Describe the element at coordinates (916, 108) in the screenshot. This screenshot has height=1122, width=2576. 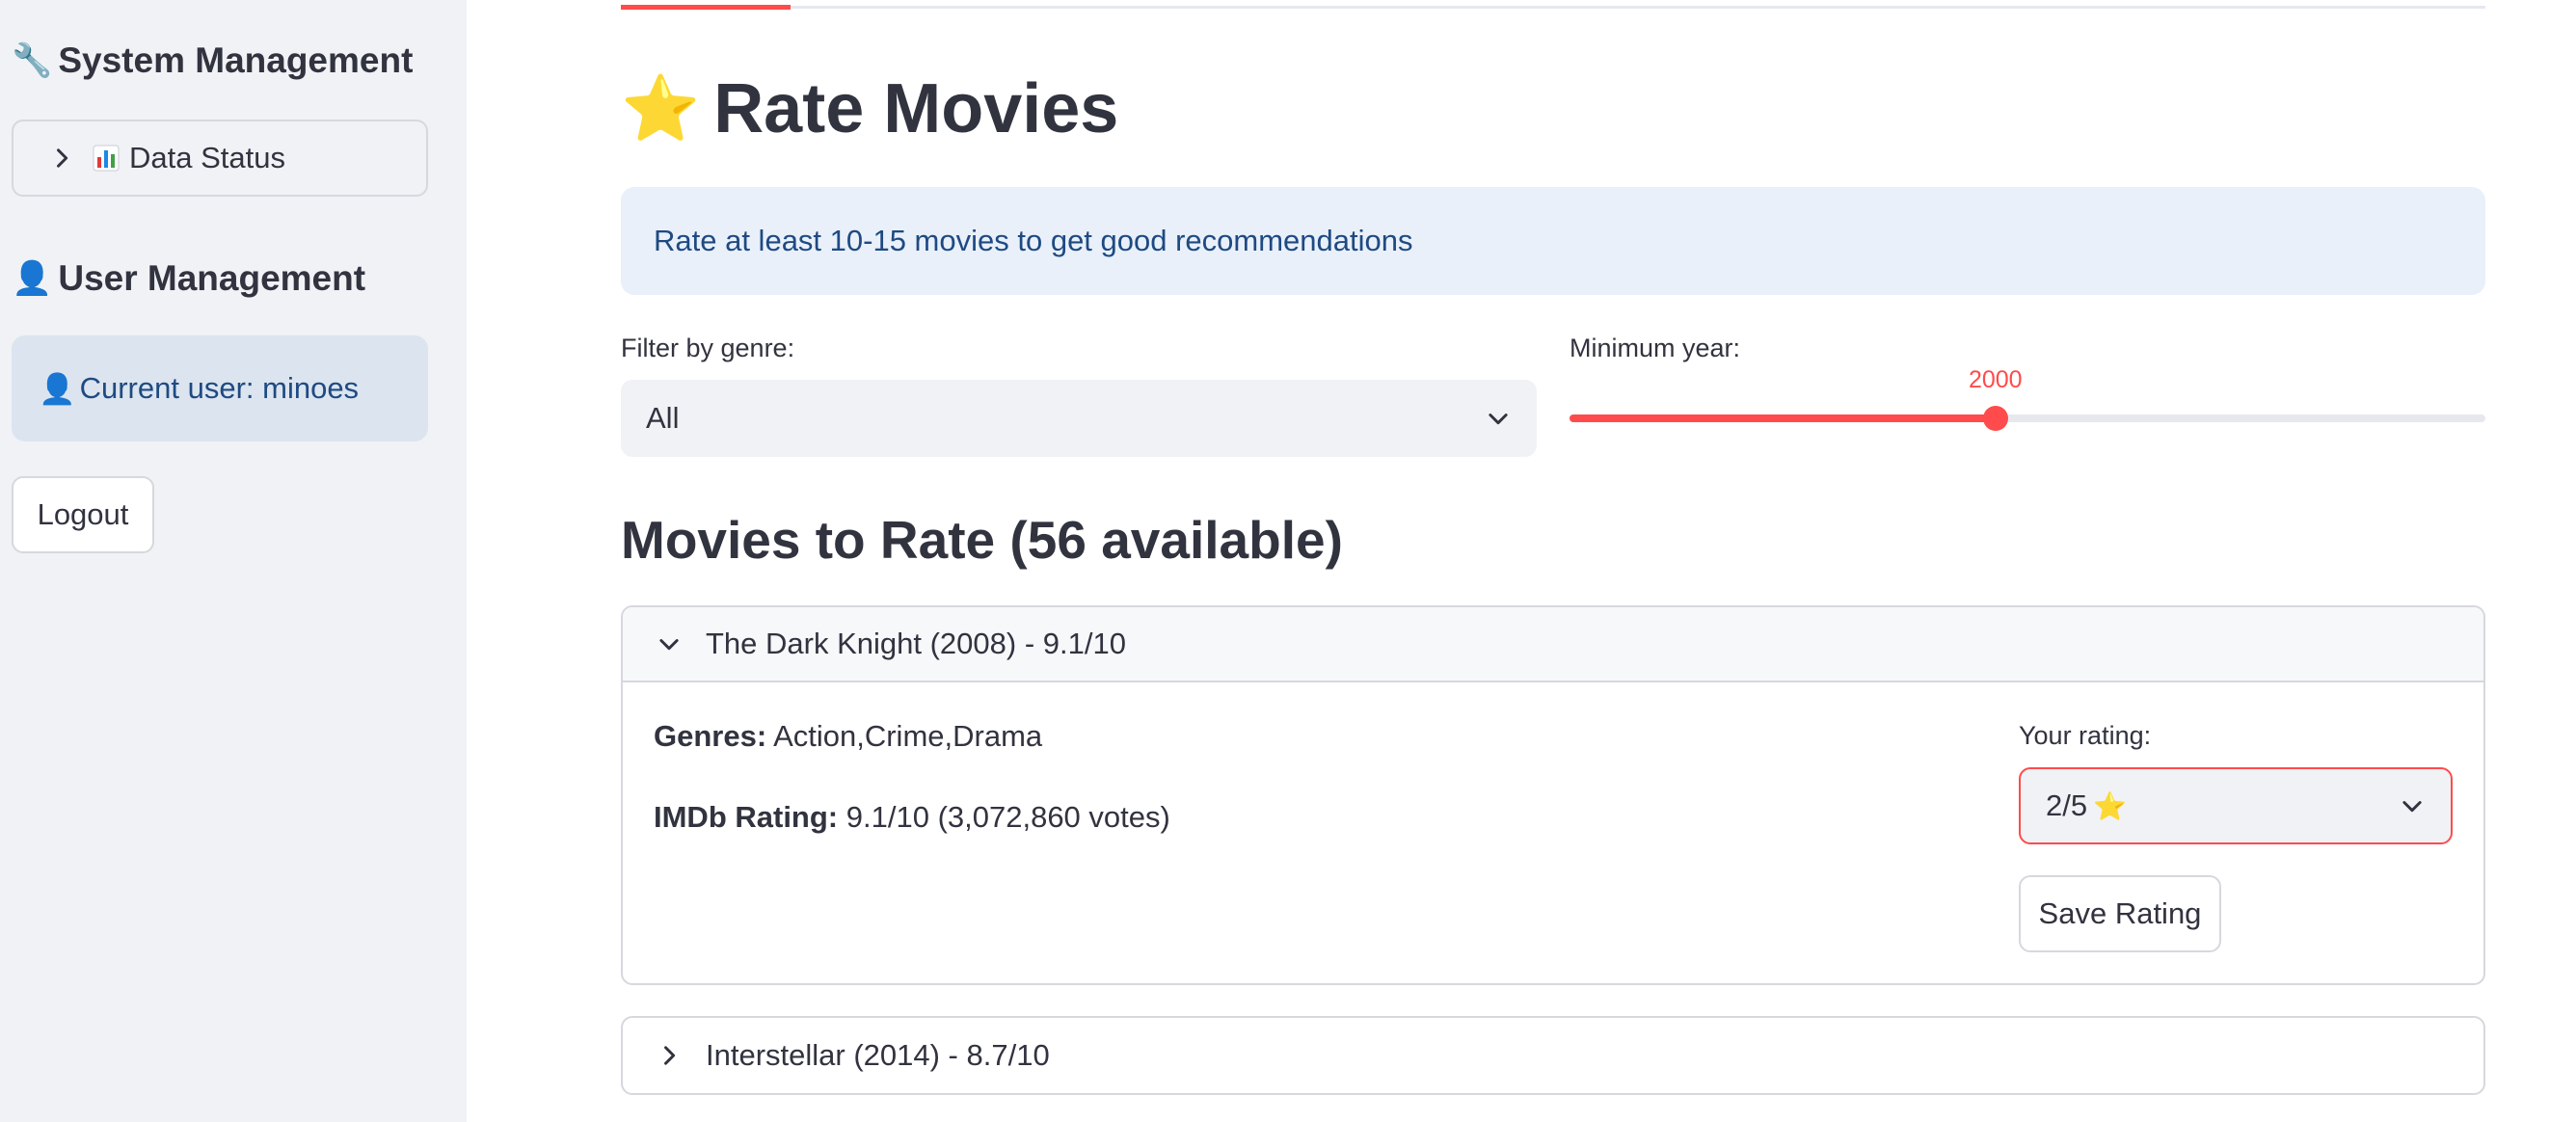
I see `page-title-text: Rate Movies` at that location.